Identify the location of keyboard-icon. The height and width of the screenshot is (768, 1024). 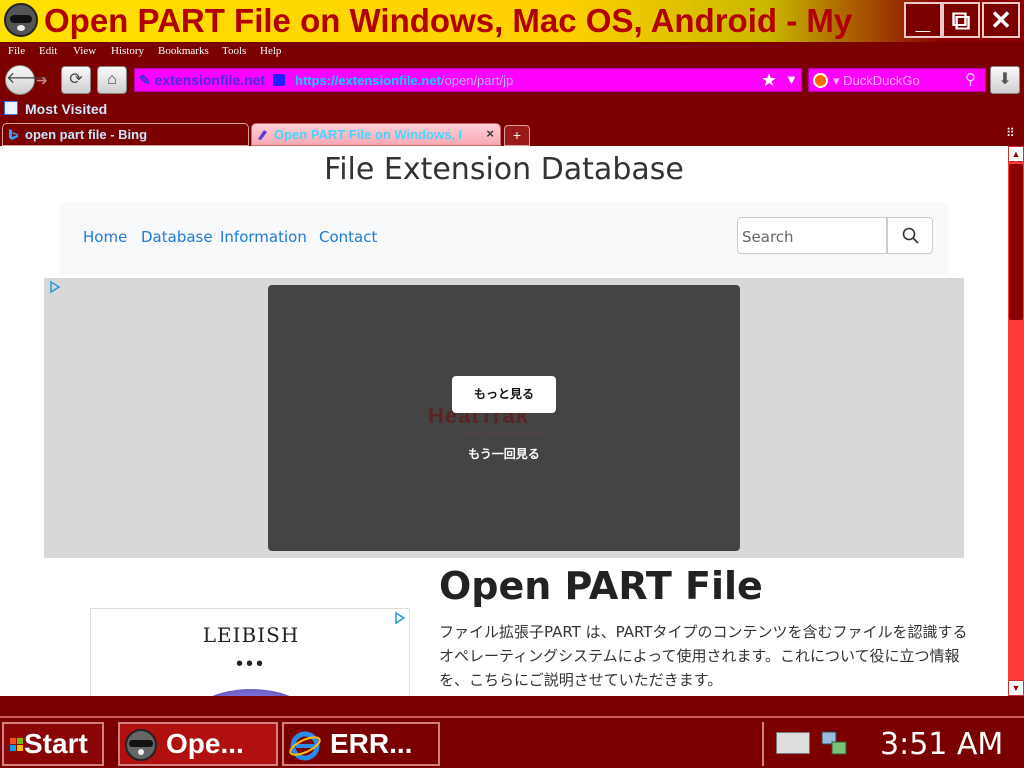
(793, 743).